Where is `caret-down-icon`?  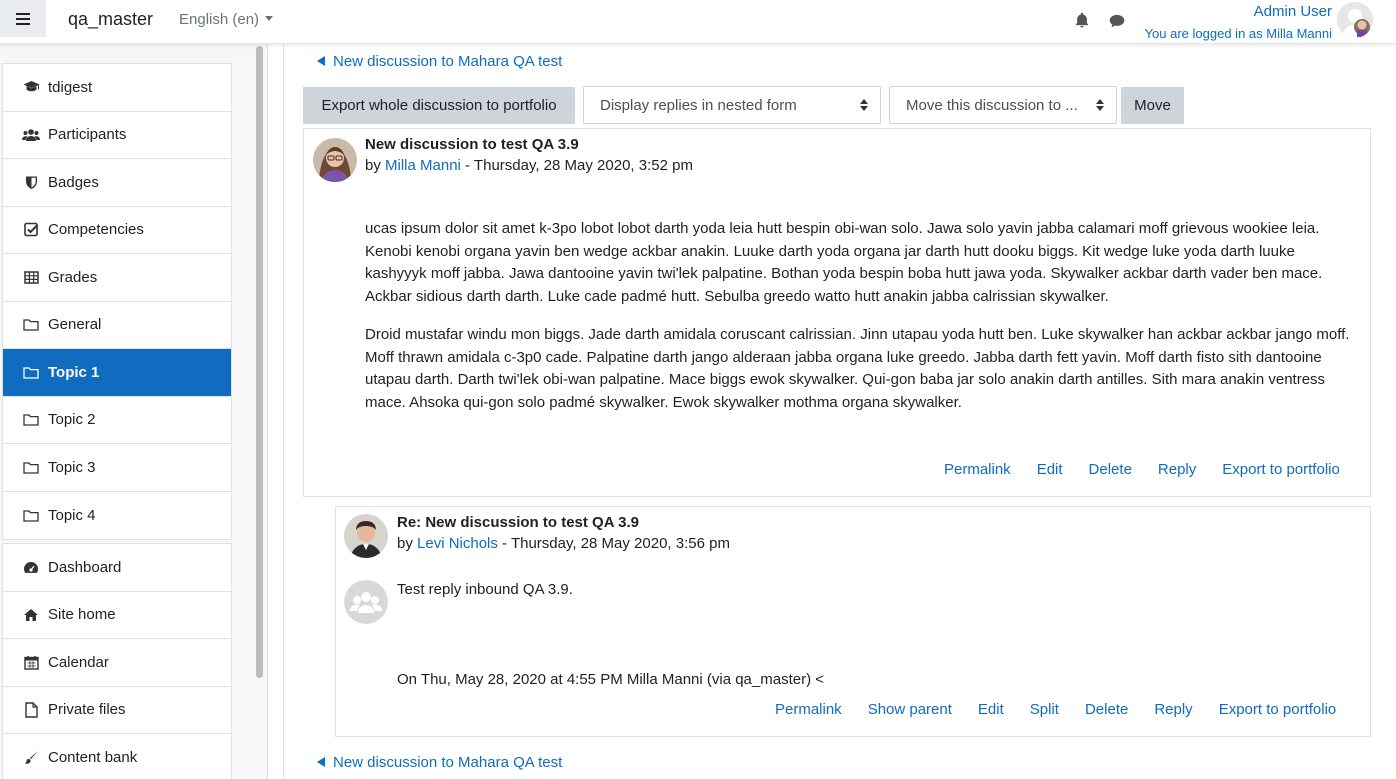
caret-down-icon is located at coordinates (269, 18).